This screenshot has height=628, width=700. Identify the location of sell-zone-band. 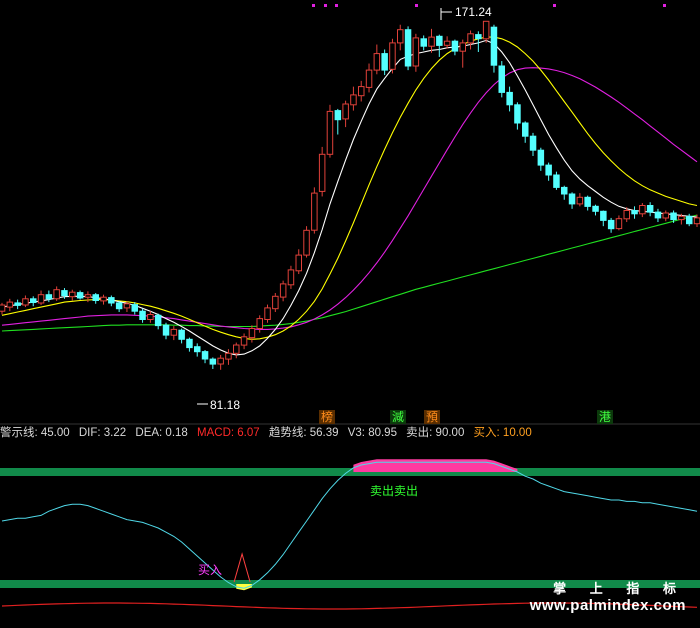
(350, 472).